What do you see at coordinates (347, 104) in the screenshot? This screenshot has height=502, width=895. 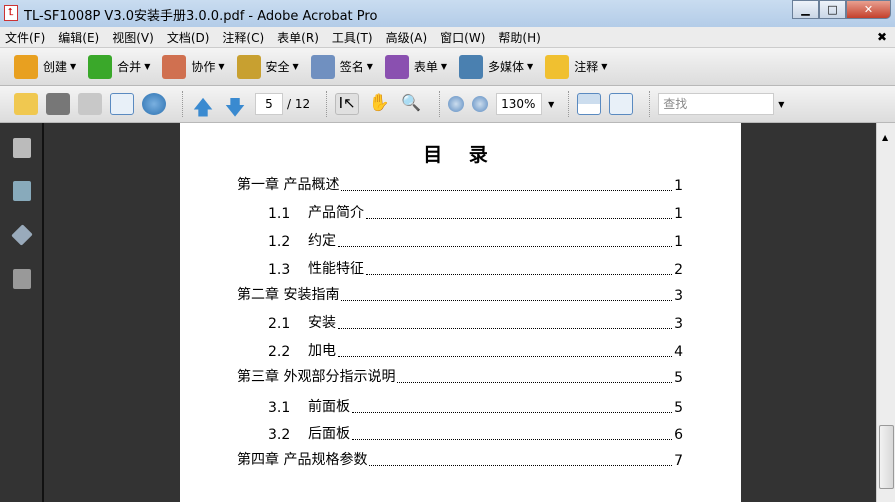 I see `select-tool-icon: I↖` at bounding box center [347, 104].